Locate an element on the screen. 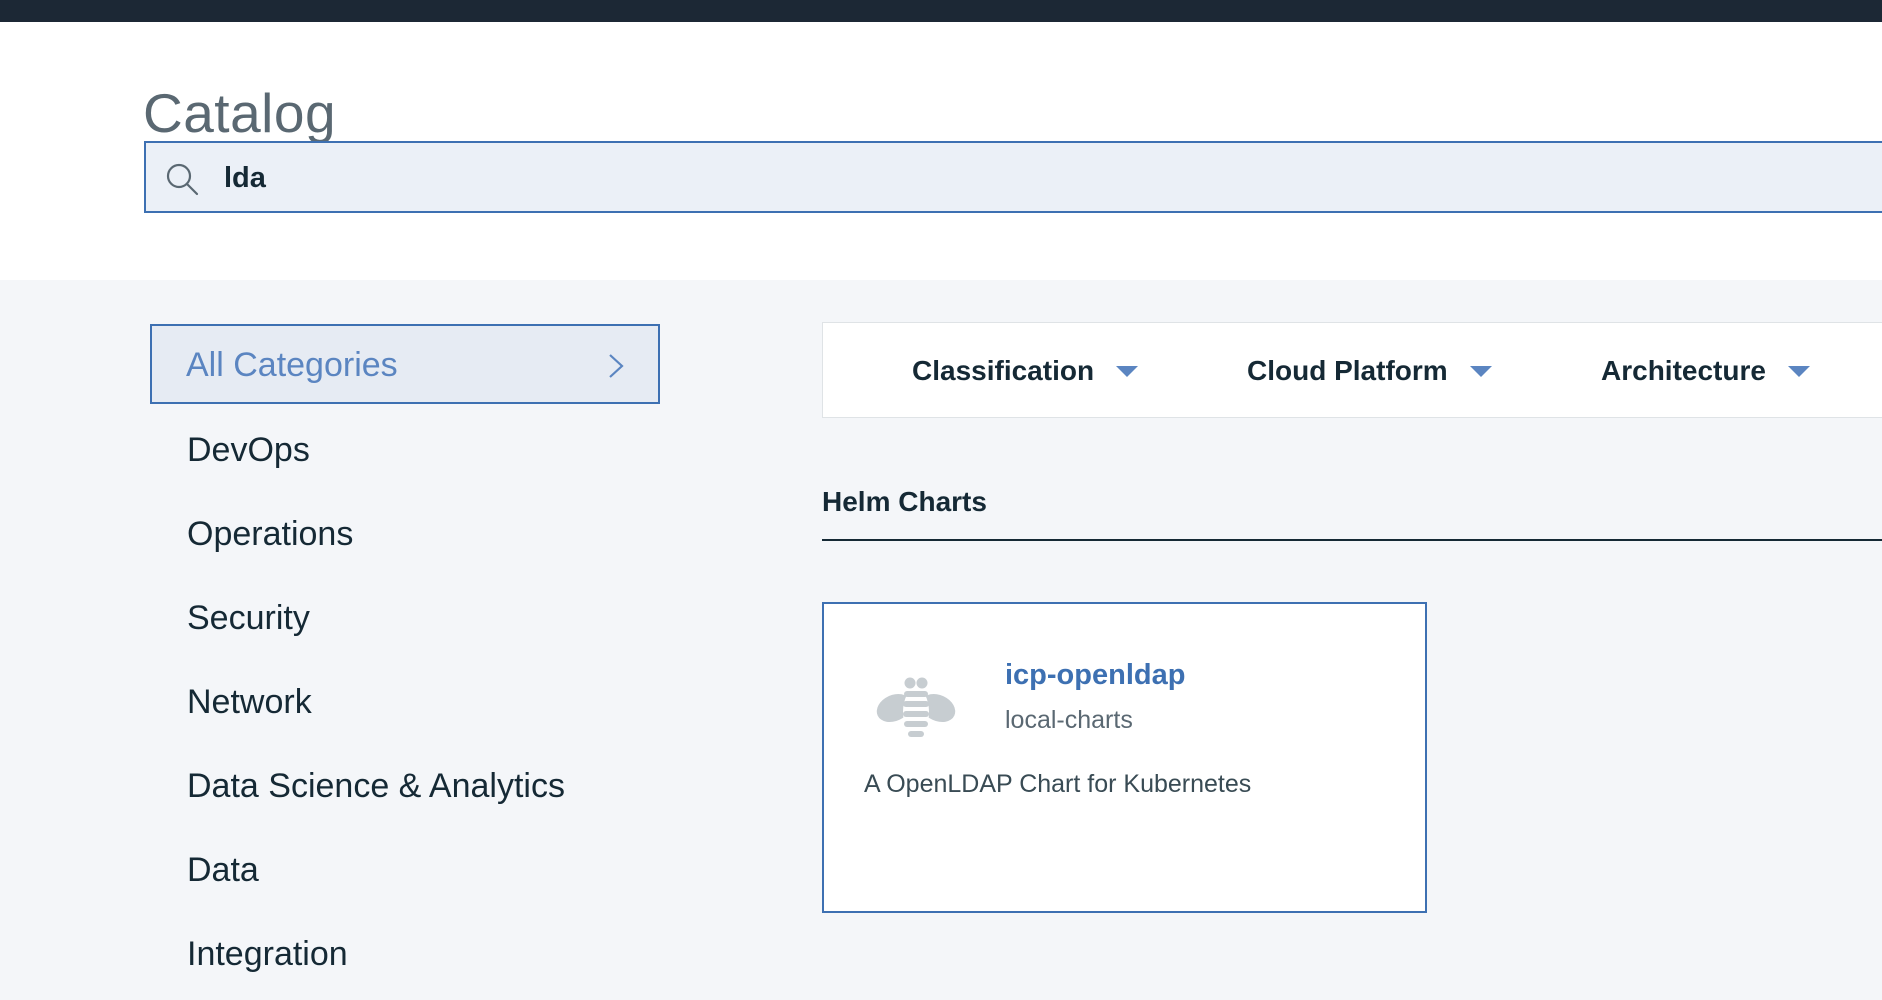 The image size is (1882, 1000). card-repository: local-charts is located at coordinates (1069, 720).